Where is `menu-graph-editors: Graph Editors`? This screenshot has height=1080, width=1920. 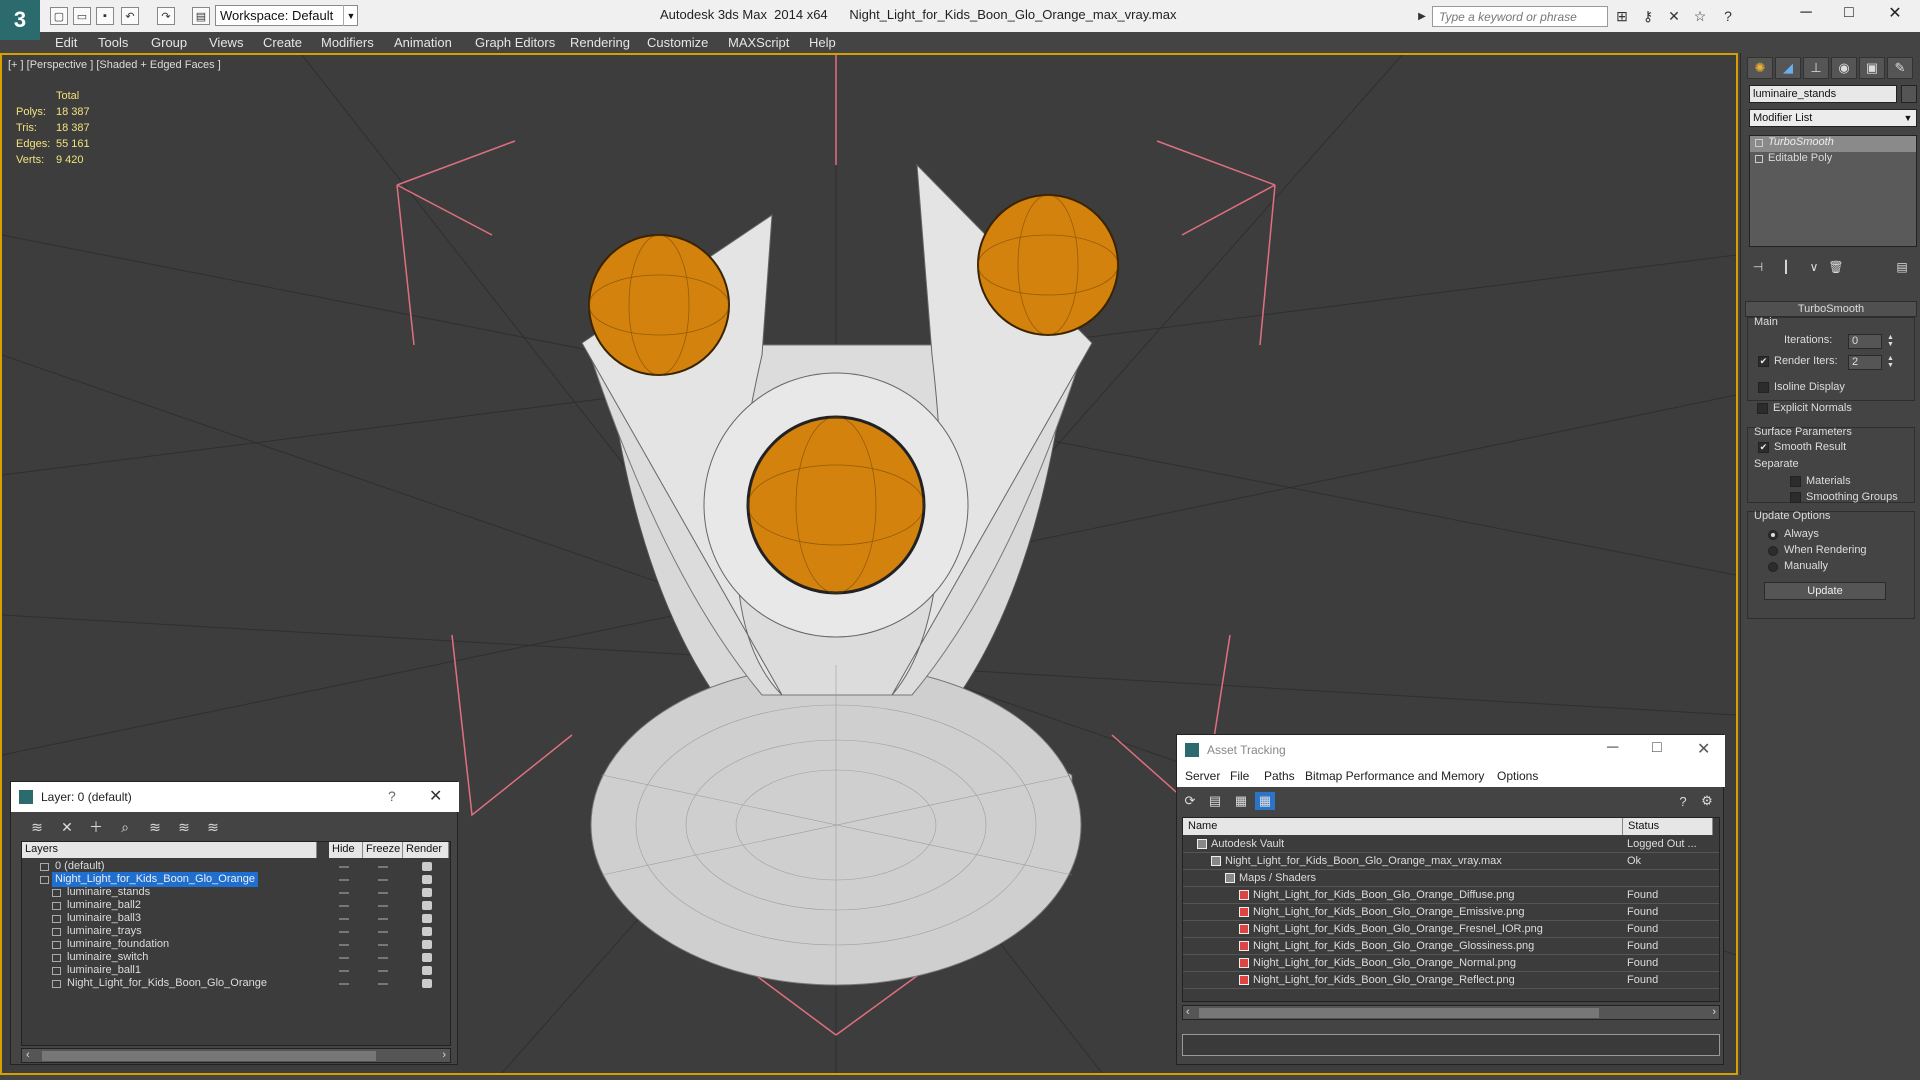
menu-graph-editors: Graph Editors is located at coordinates (515, 42).